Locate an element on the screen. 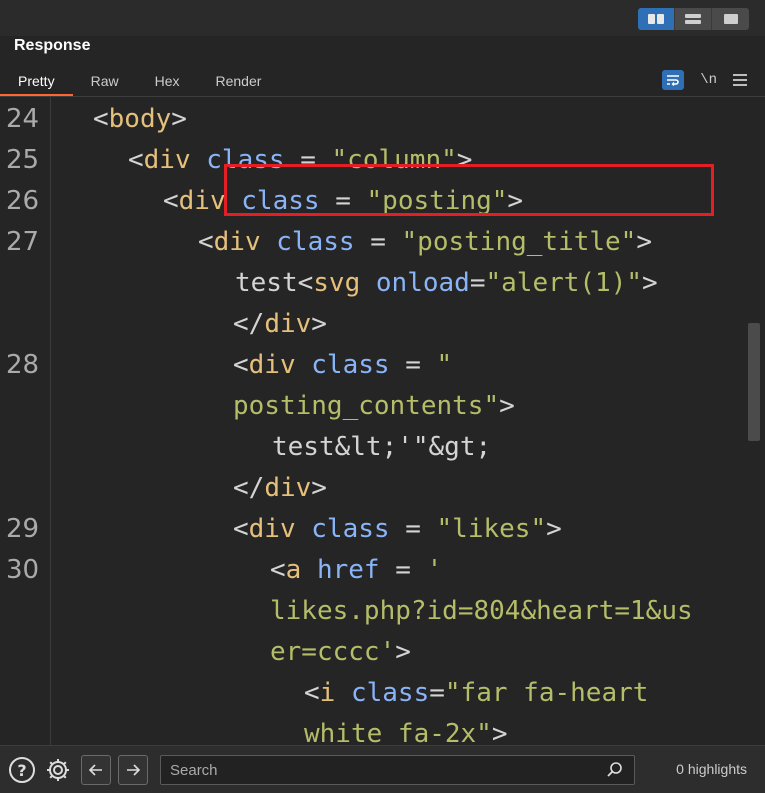 Image resolution: width=765 pixels, height=793 pixels. code-line: 27 <div class = "posting_title"> is located at coordinates (372, 242).